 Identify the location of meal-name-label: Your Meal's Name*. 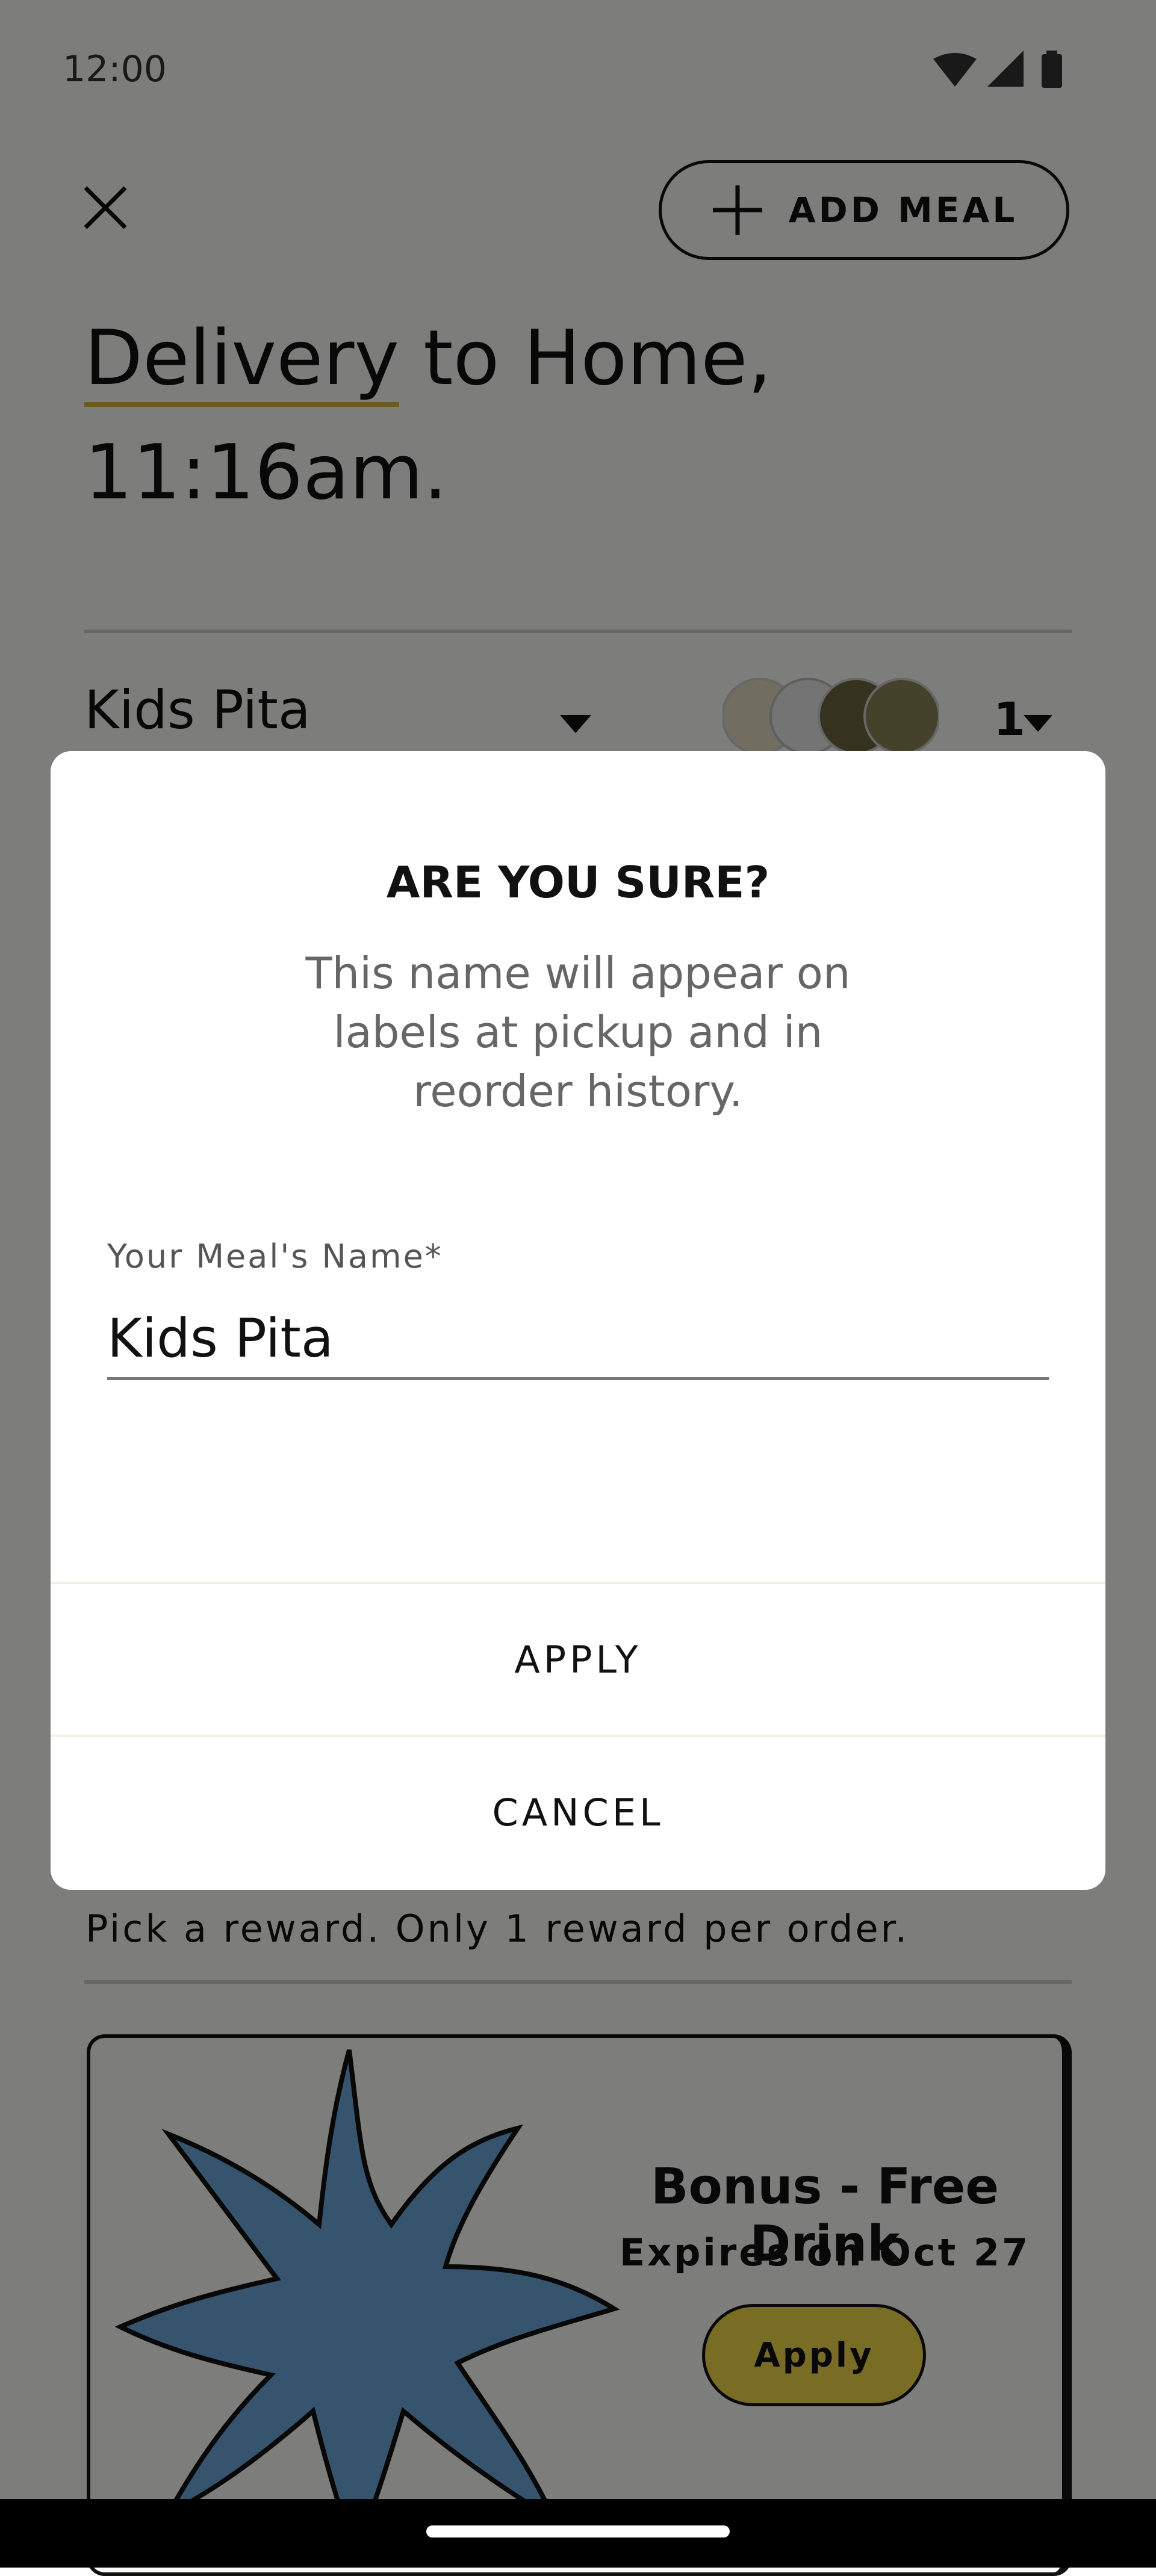
(275, 1256).